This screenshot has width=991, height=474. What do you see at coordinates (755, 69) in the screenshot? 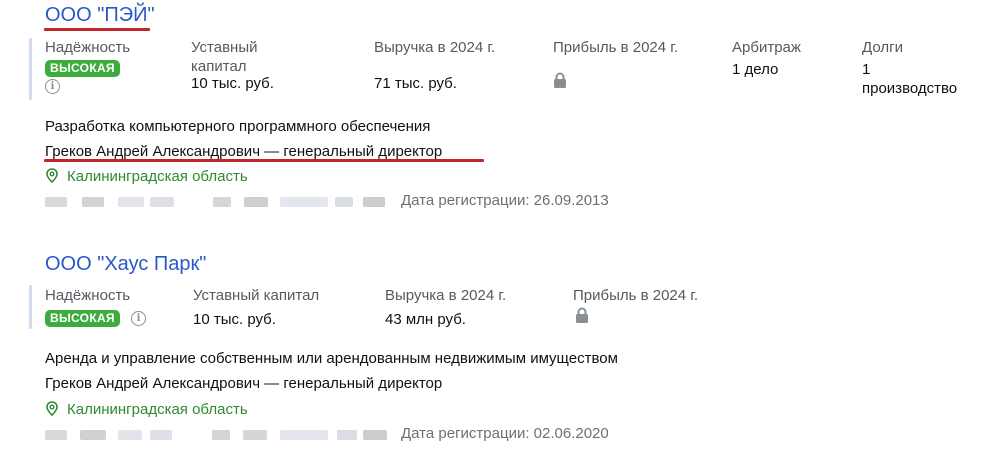
I see `arbitration-value: 1 дело` at bounding box center [755, 69].